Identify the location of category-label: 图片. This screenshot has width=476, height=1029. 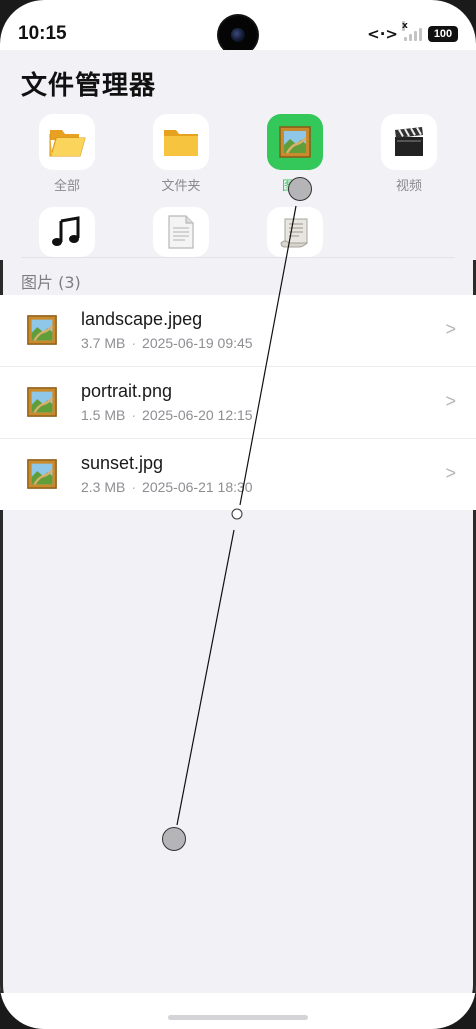
(294, 186).